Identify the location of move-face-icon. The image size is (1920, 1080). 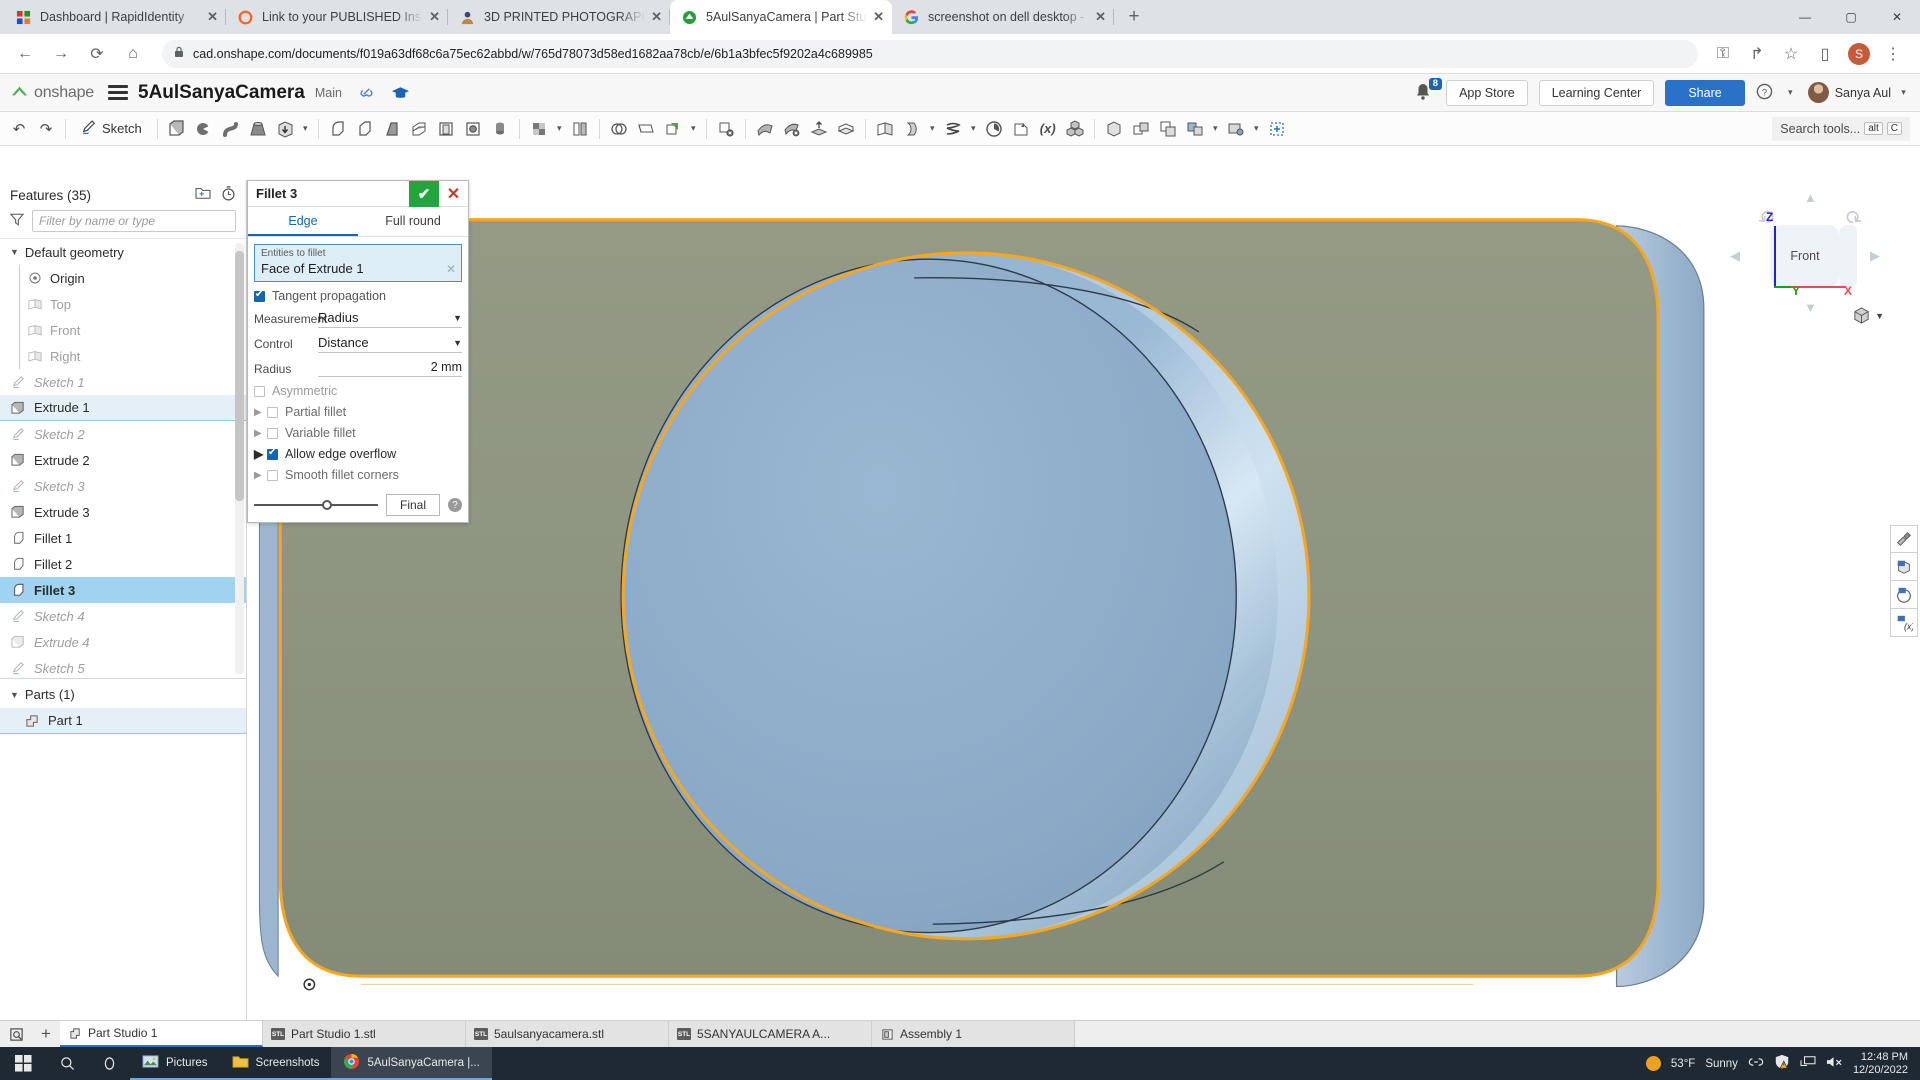
(765, 129).